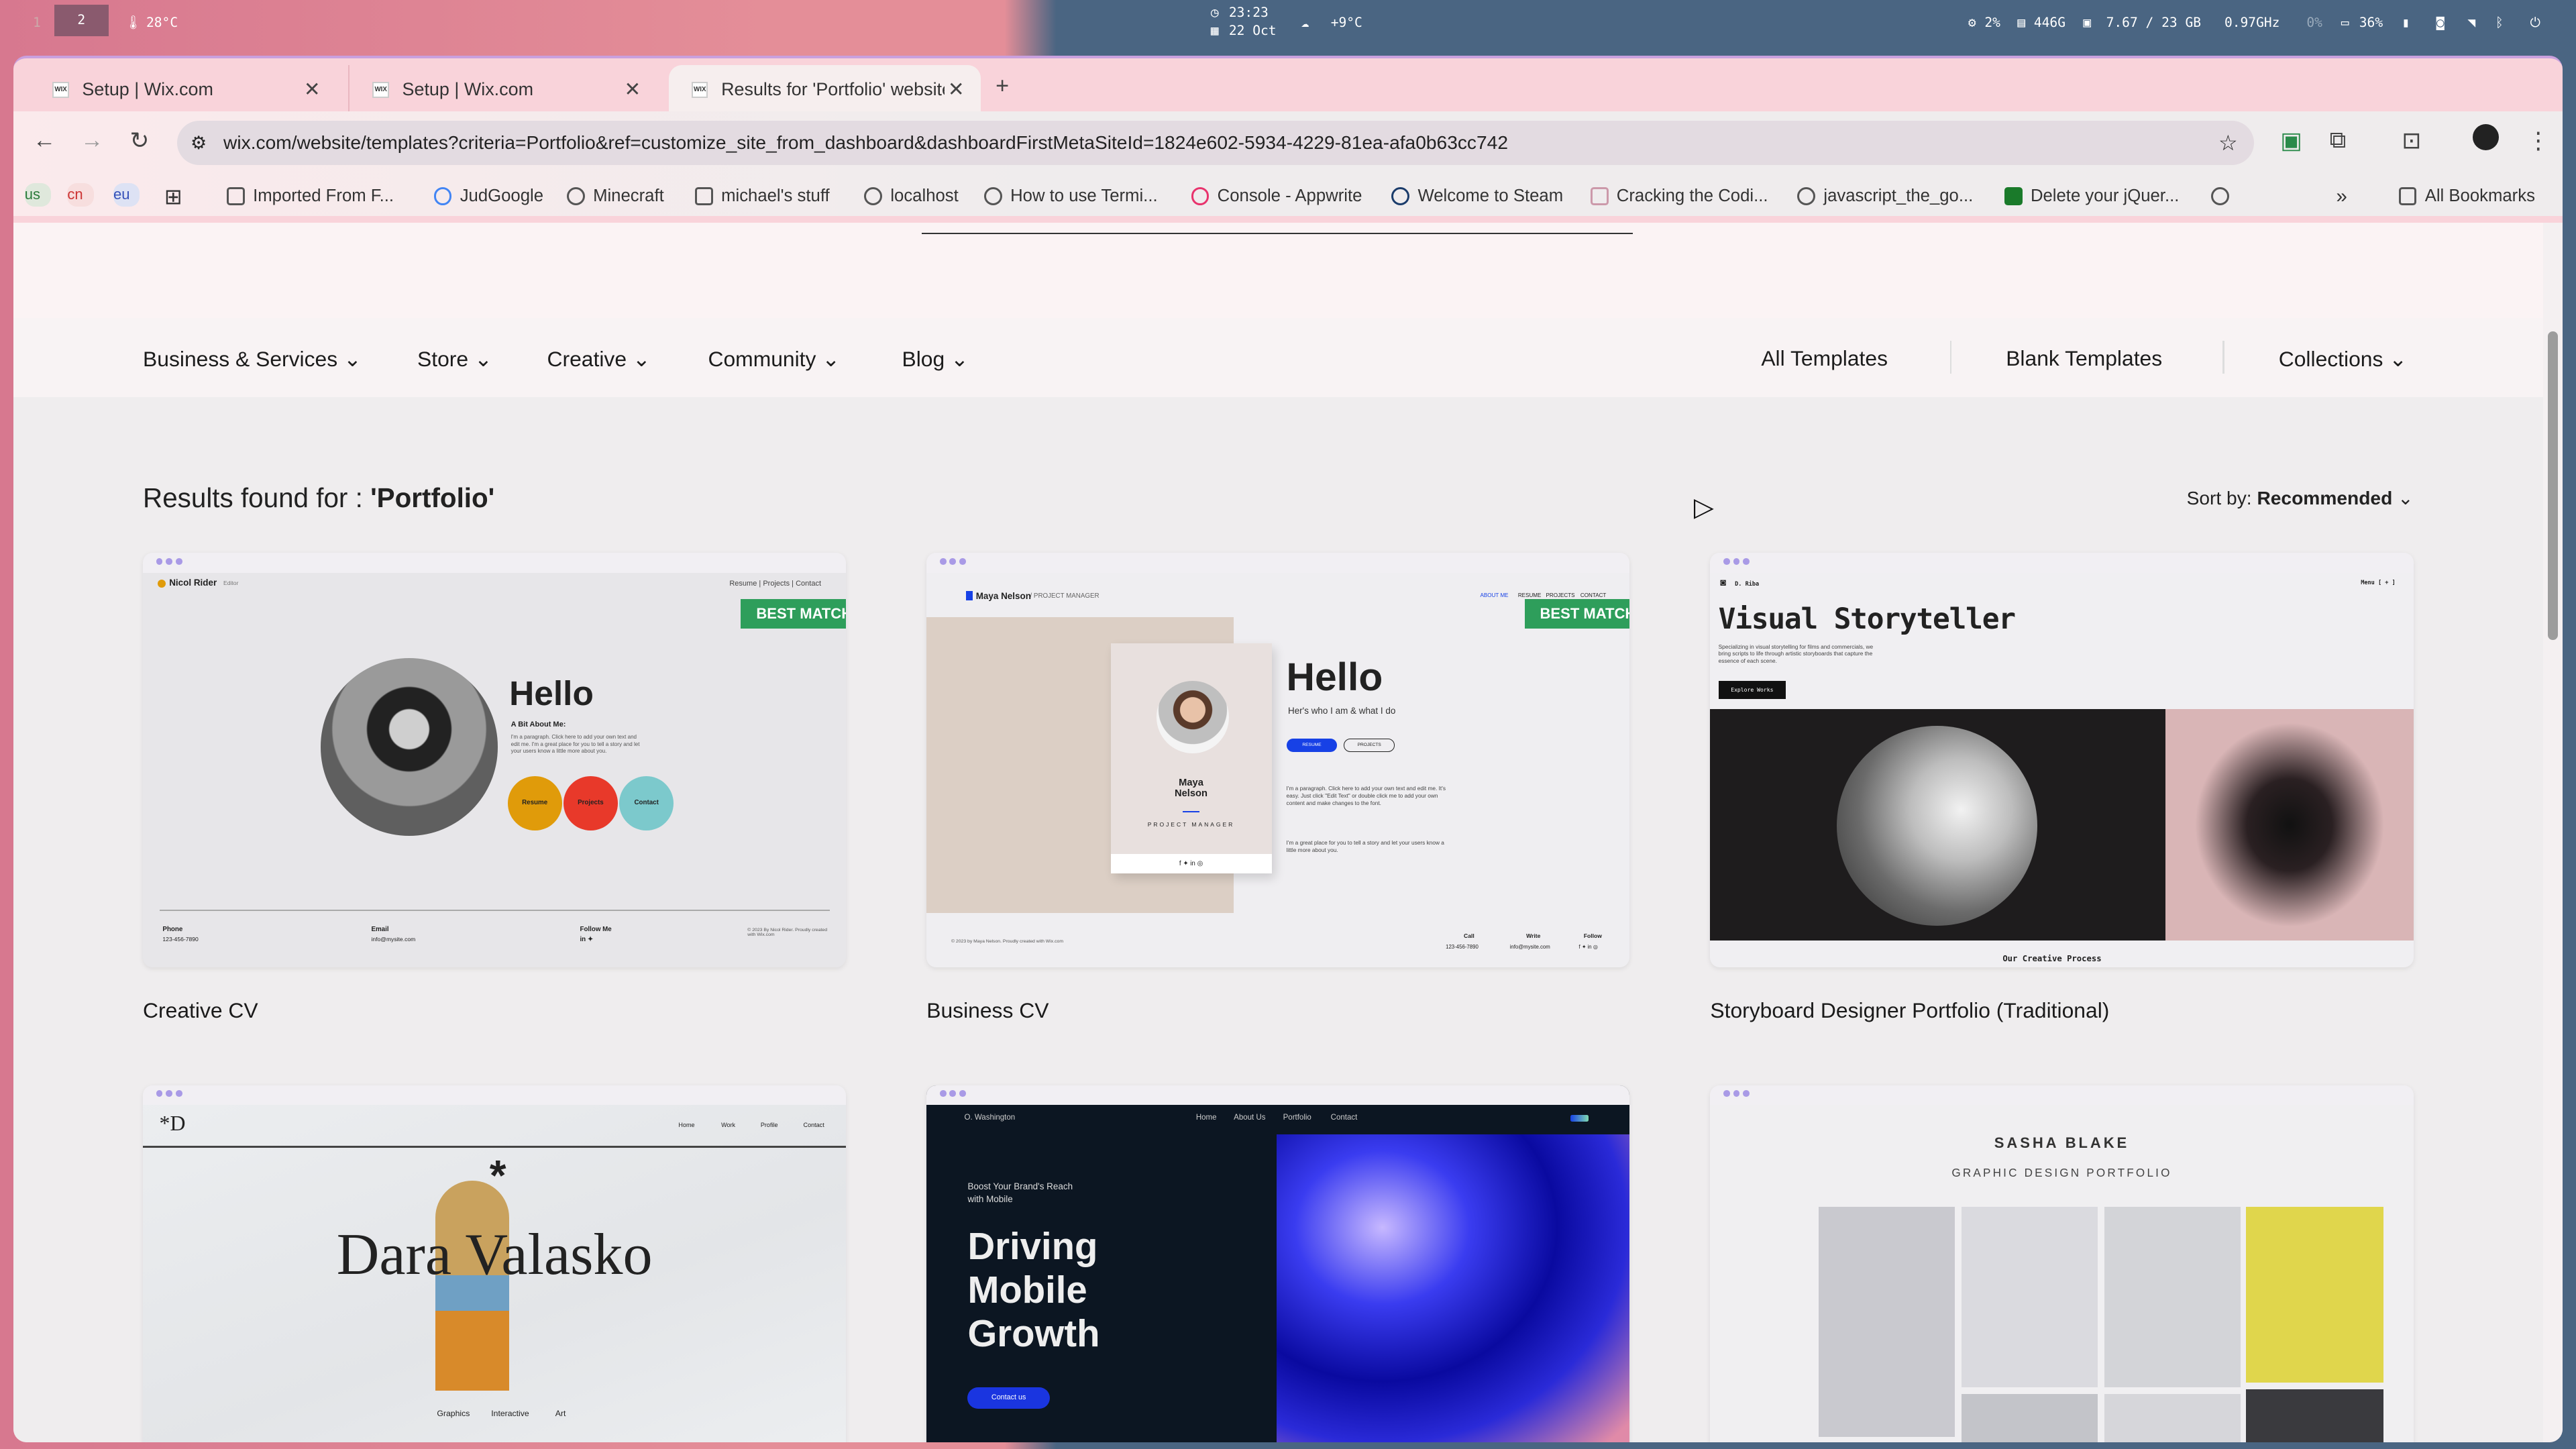 This screenshot has height=1449, width=2576. I want to click on bluetooth-icon: ᛒ, so click(2500, 22).